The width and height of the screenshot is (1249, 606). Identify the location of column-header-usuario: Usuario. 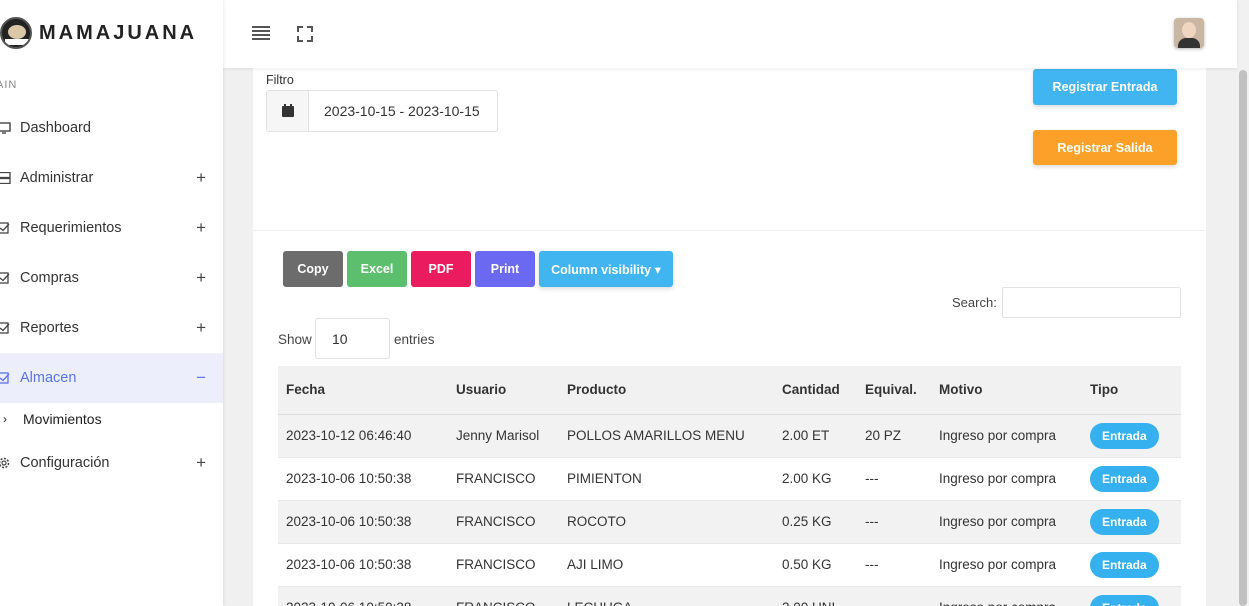
(503, 390).